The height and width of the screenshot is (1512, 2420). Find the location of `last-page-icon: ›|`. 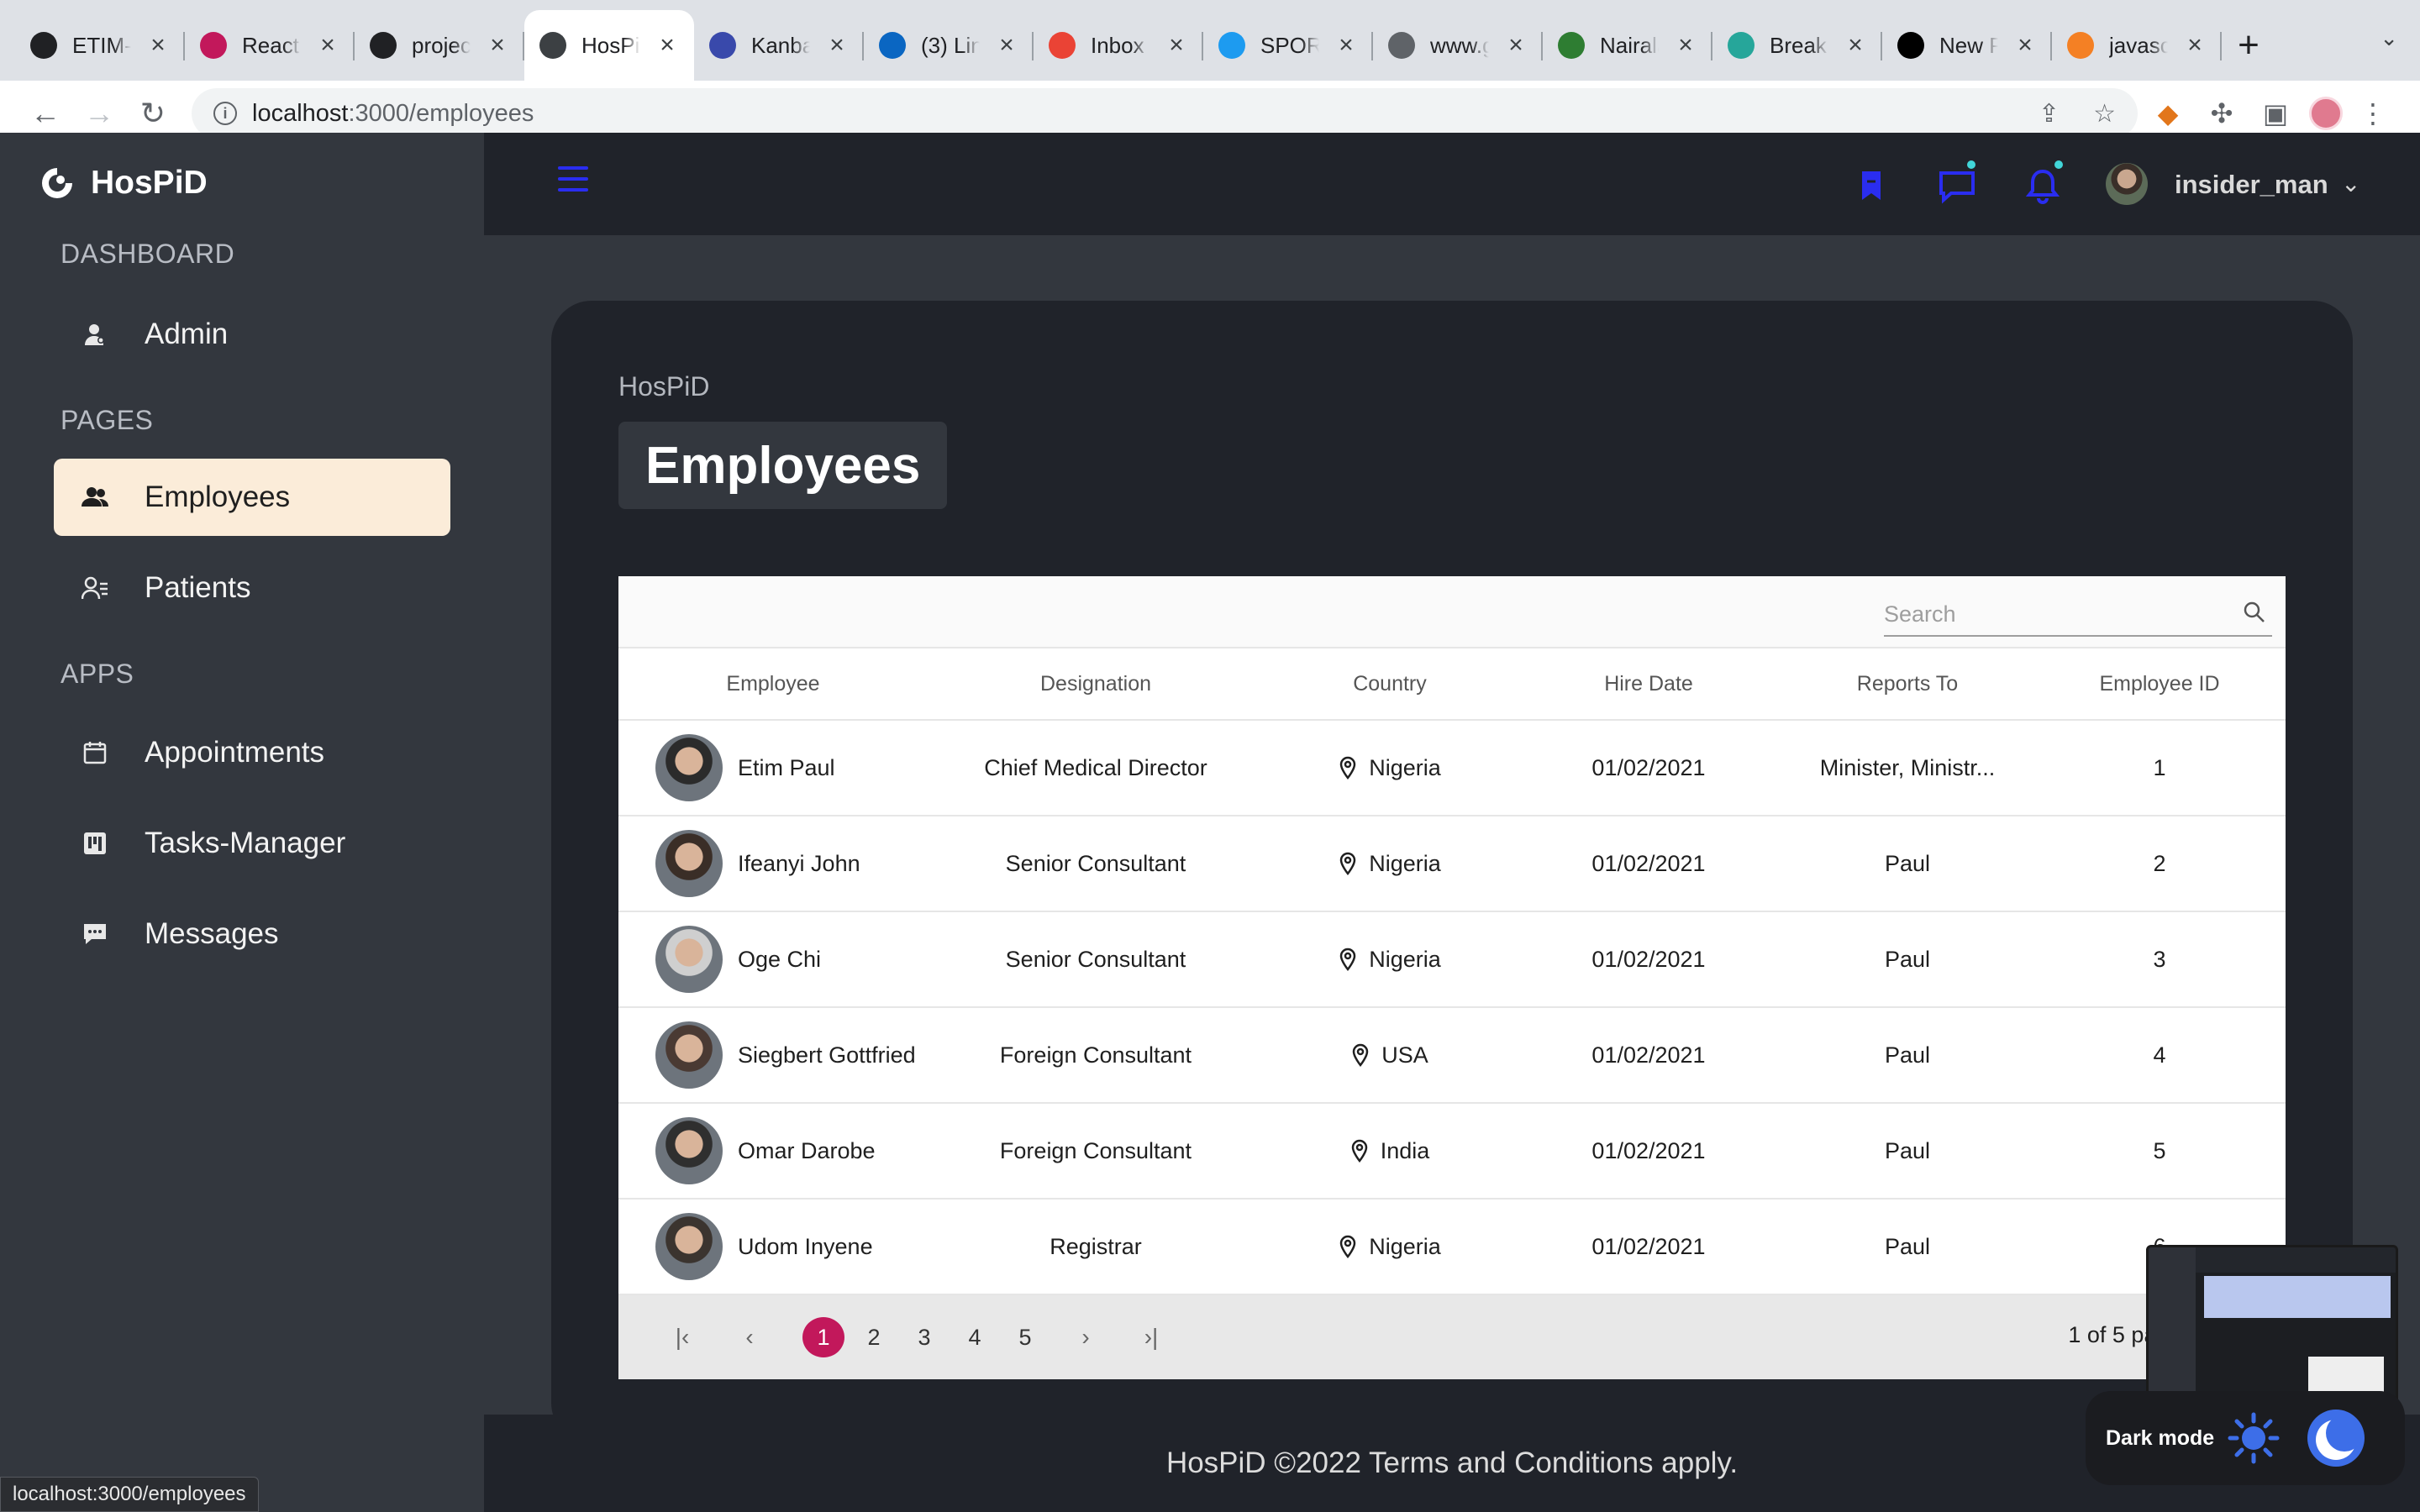

last-page-icon: ›| is located at coordinates (1151, 1337).